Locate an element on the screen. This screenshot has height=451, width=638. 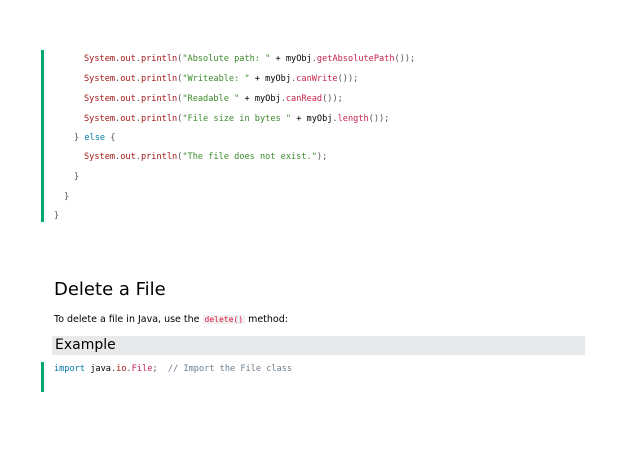
code-token: "Readable " is located at coordinates (211, 99).